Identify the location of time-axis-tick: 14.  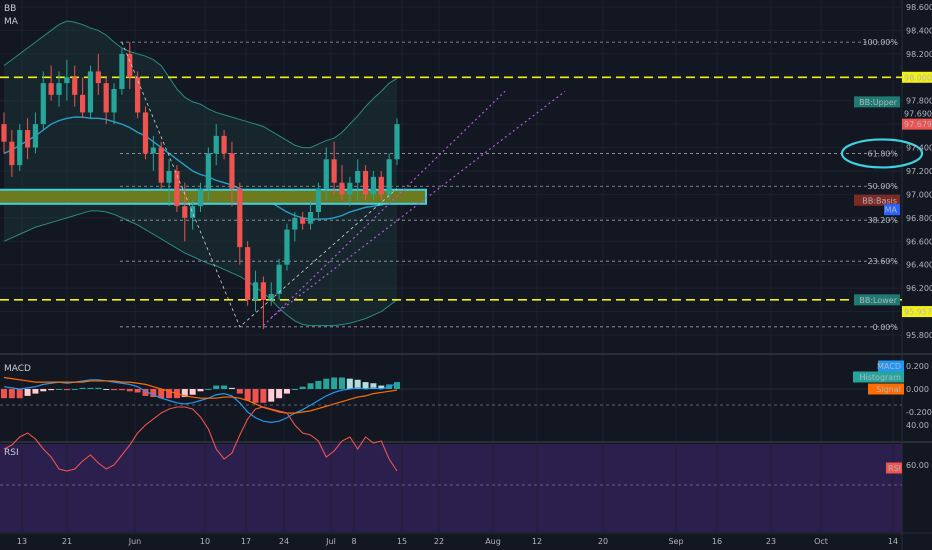
(893, 541).